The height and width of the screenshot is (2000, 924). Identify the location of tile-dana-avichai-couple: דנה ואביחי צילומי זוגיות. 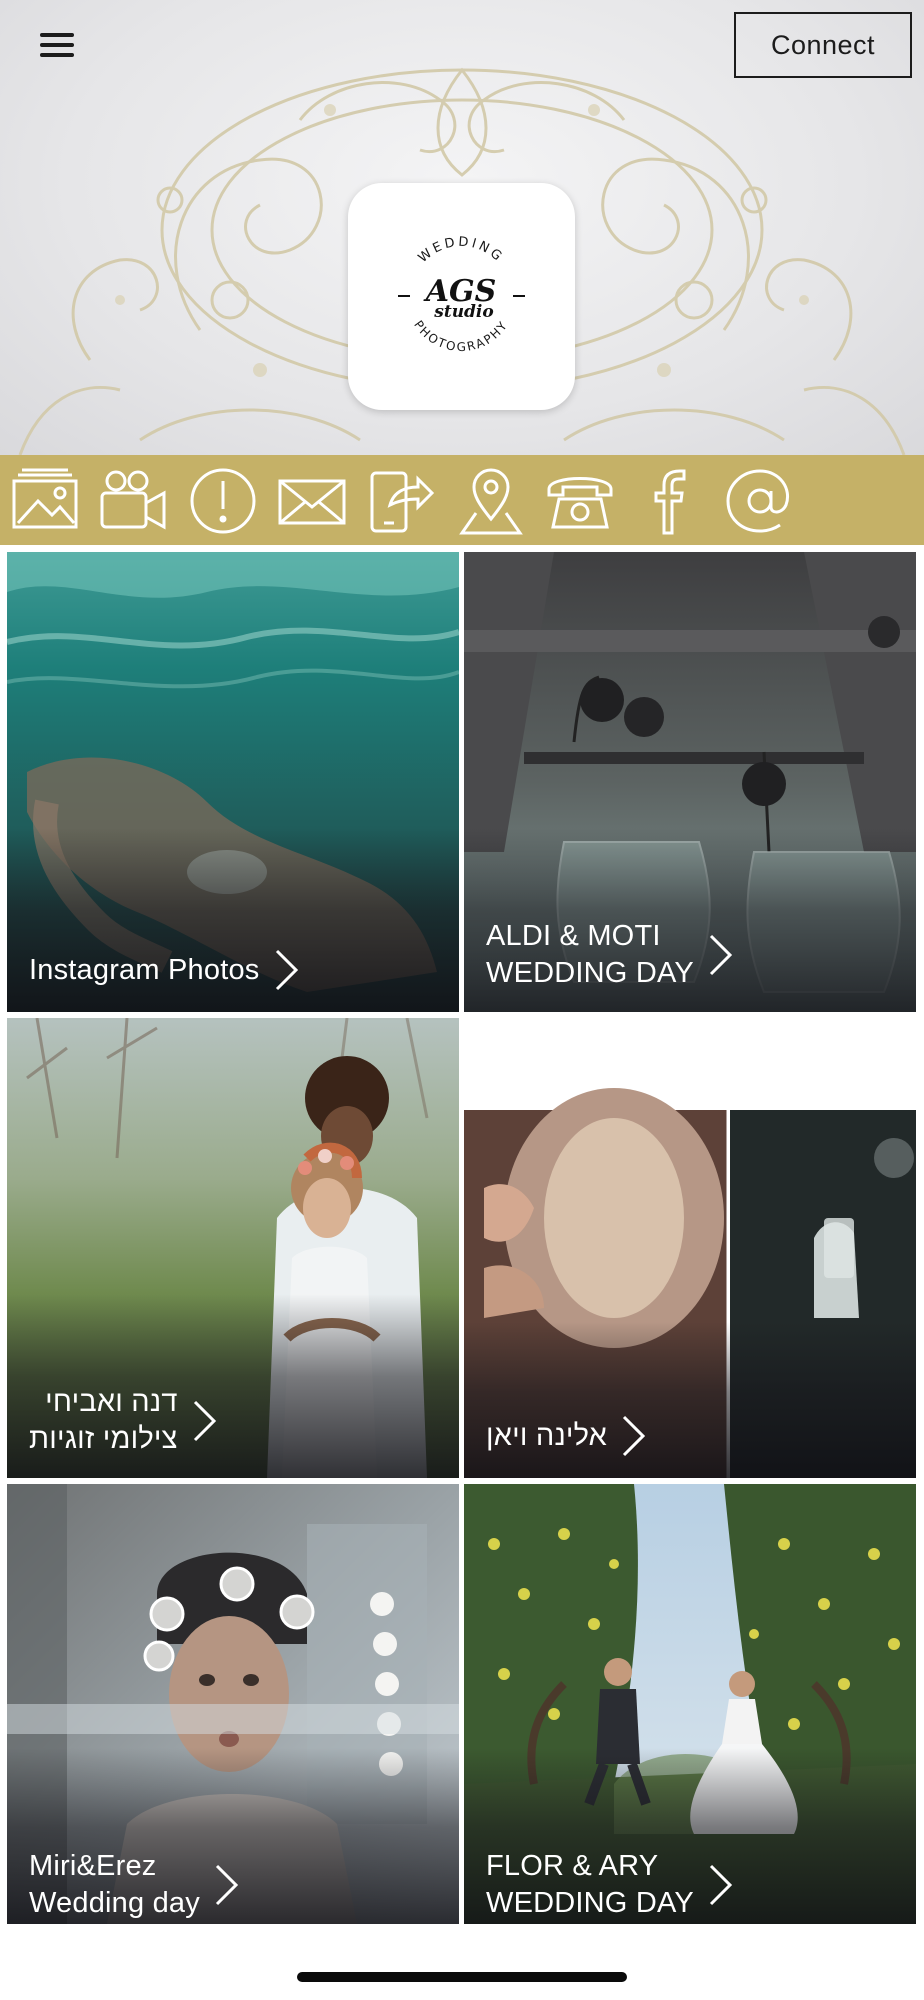
(233, 1248).